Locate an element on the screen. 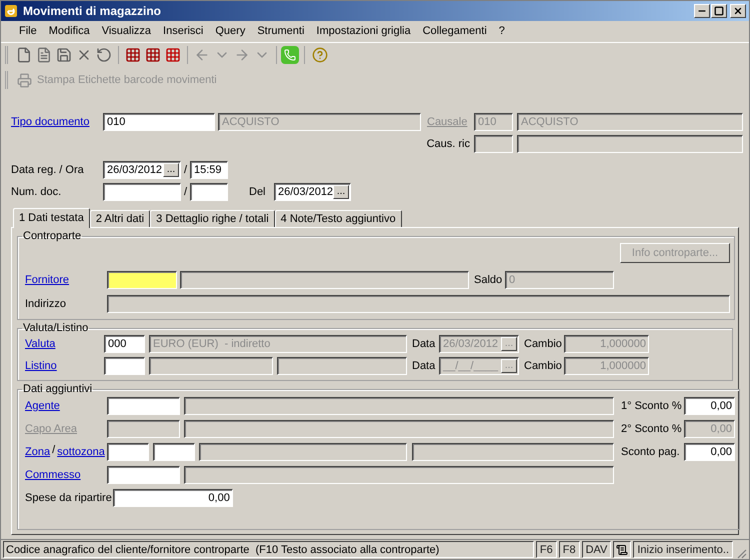 The width and height of the screenshot is (750, 560). tab: 2 Altri dati is located at coordinates (120, 218).